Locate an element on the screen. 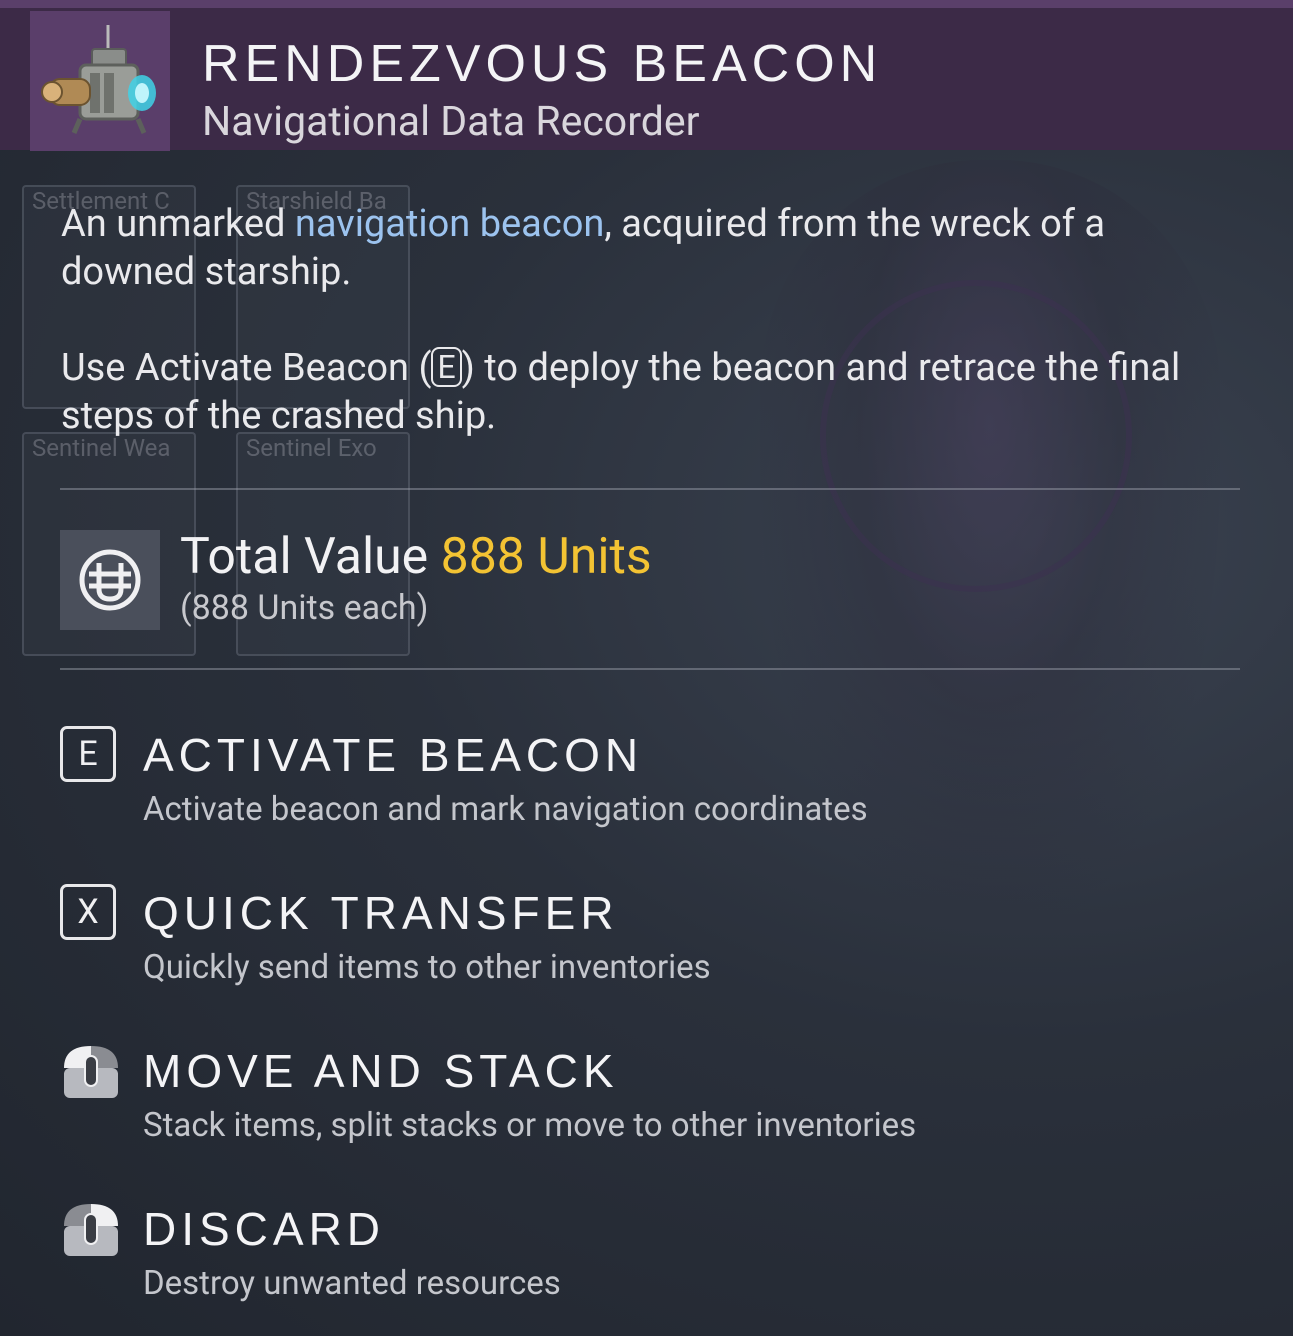  x-key-icon: X is located at coordinates (88, 912).